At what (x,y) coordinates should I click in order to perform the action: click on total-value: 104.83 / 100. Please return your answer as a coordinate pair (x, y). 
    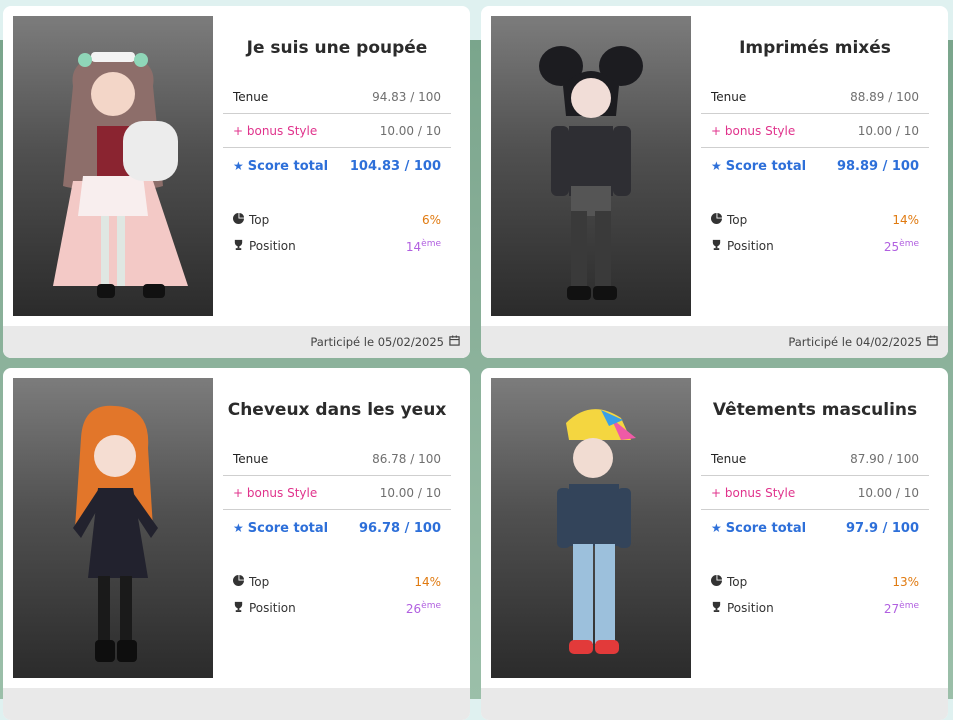
    Looking at the image, I should click on (395, 166).